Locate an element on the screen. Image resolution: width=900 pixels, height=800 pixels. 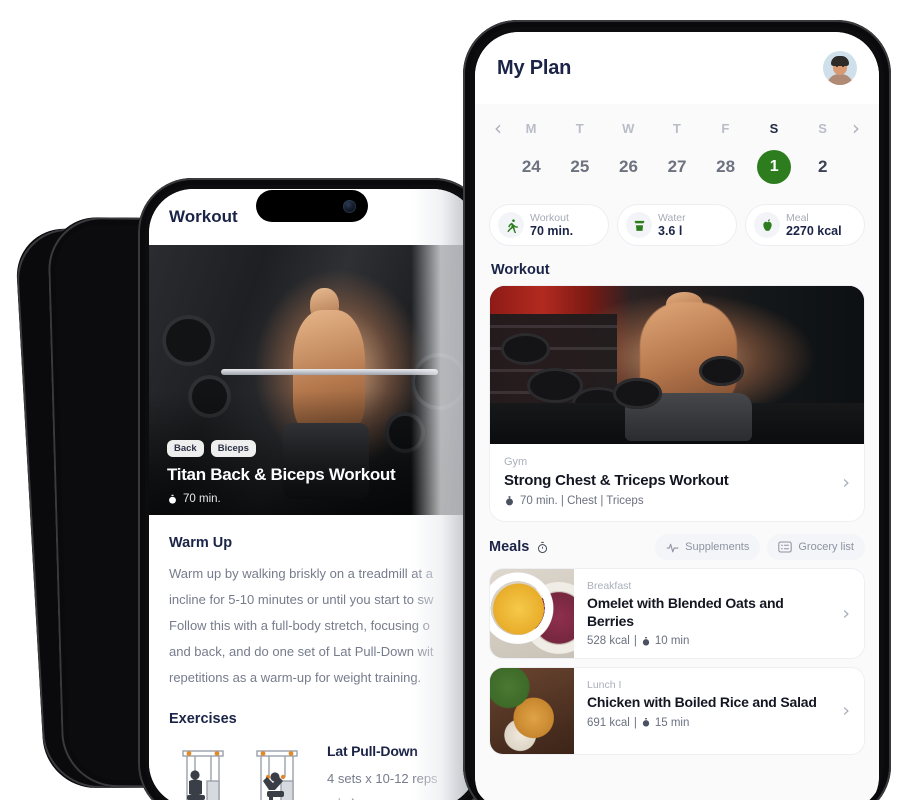
stat-pill-meal: Meal 2270 kcal is located at coordinates (805, 225).